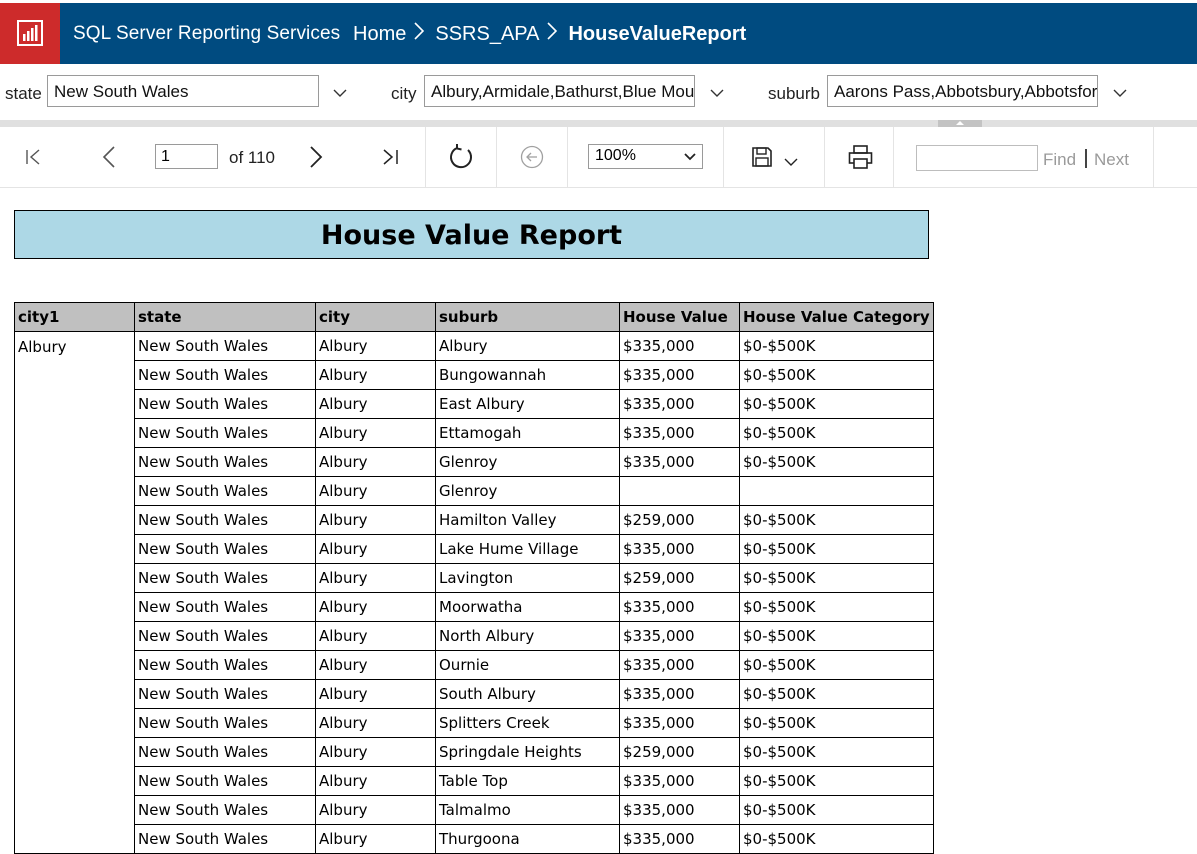  I want to click on column-header-suburb: suburb, so click(527, 317).